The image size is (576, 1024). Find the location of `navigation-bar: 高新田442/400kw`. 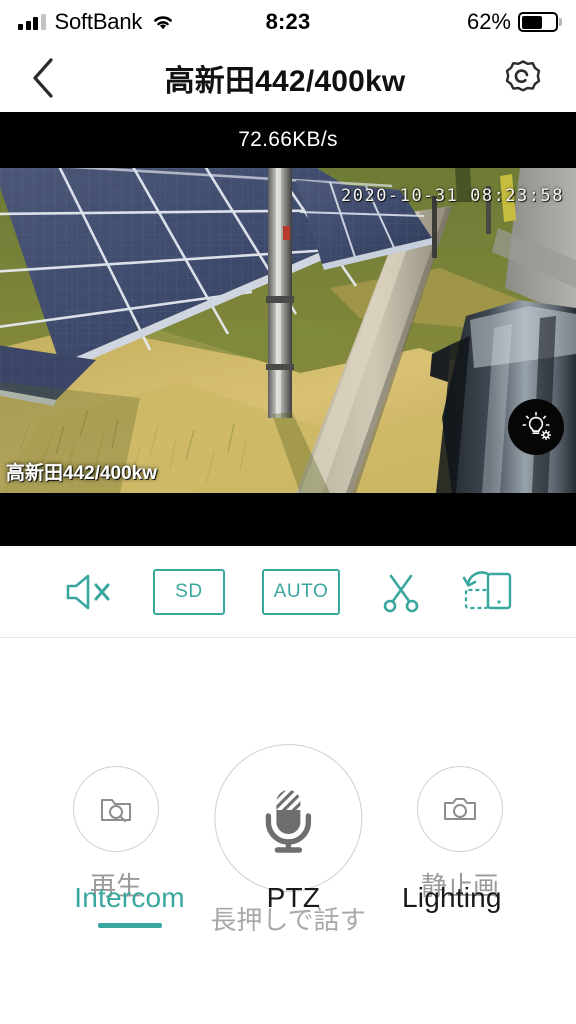

navigation-bar: 高新田442/400kw is located at coordinates (288, 78).